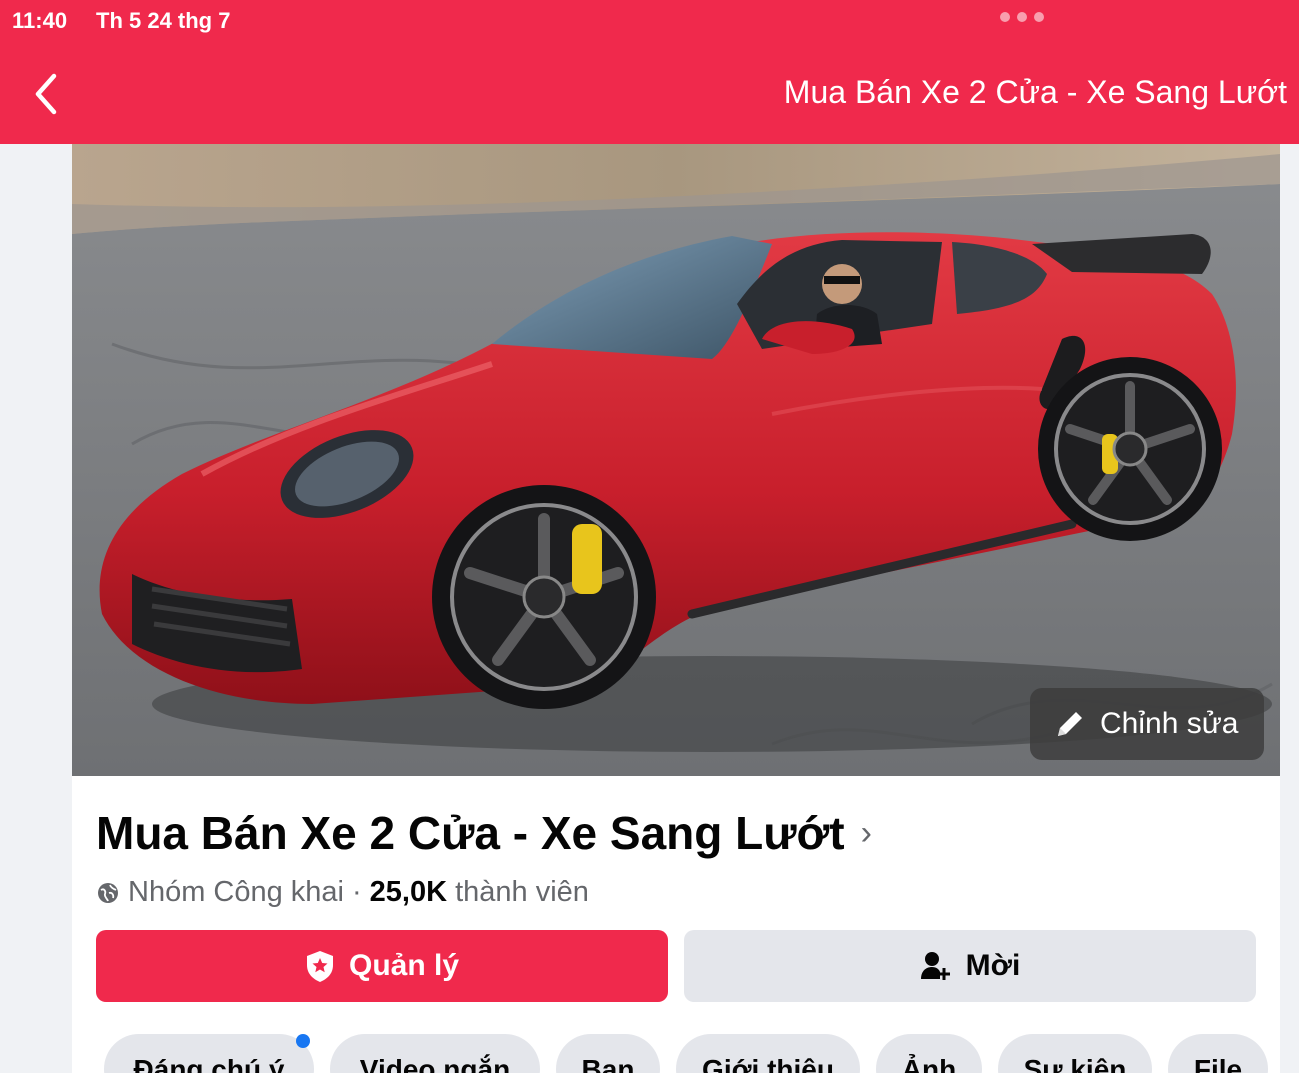 This screenshot has height=1073, width=1299. What do you see at coordinates (163, 20) in the screenshot?
I see `status-date: Th 5 24 thg 7` at bounding box center [163, 20].